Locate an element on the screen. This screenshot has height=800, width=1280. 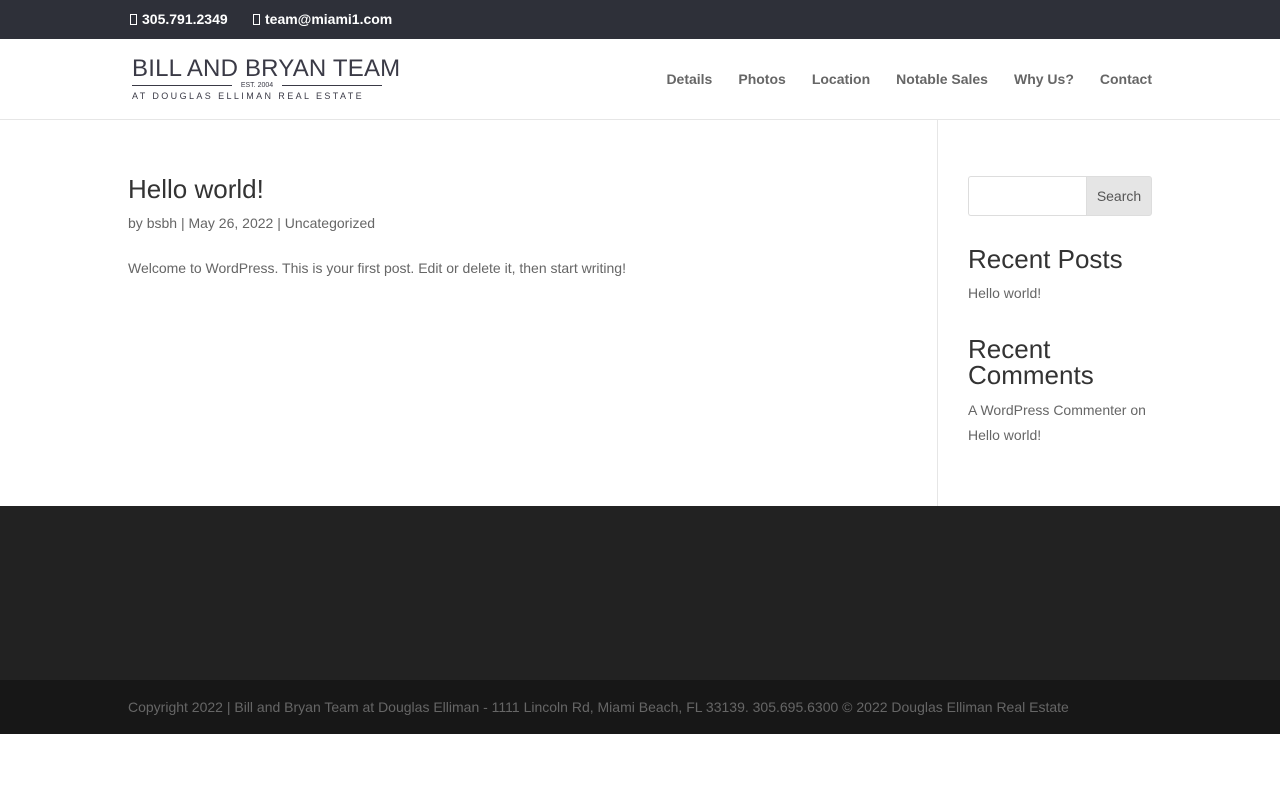
post-meta-by: by is located at coordinates (135, 223).